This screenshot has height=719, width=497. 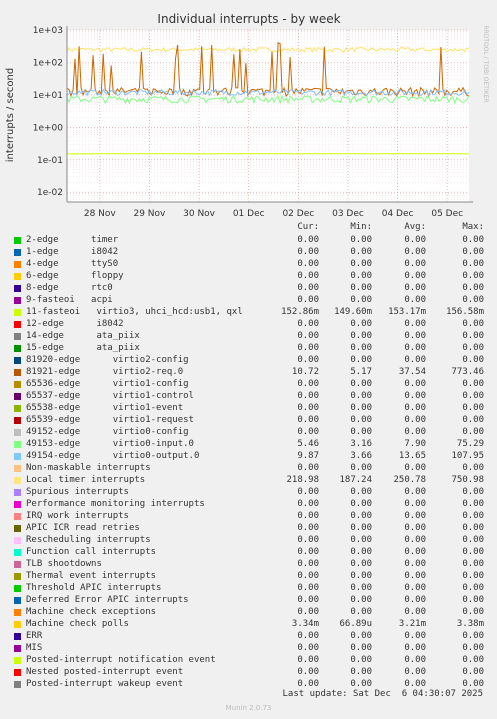 I want to click on legend-row: TLB shootdowns 0.00 0.00 0.00 0.00, so click(x=248, y=565).